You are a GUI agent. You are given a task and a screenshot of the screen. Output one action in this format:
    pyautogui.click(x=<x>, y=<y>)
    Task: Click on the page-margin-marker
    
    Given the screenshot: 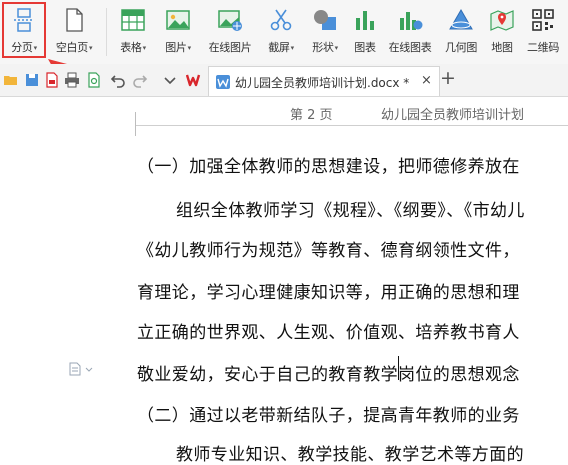 What is the action you would take?
    pyautogui.click(x=135, y=124)
    